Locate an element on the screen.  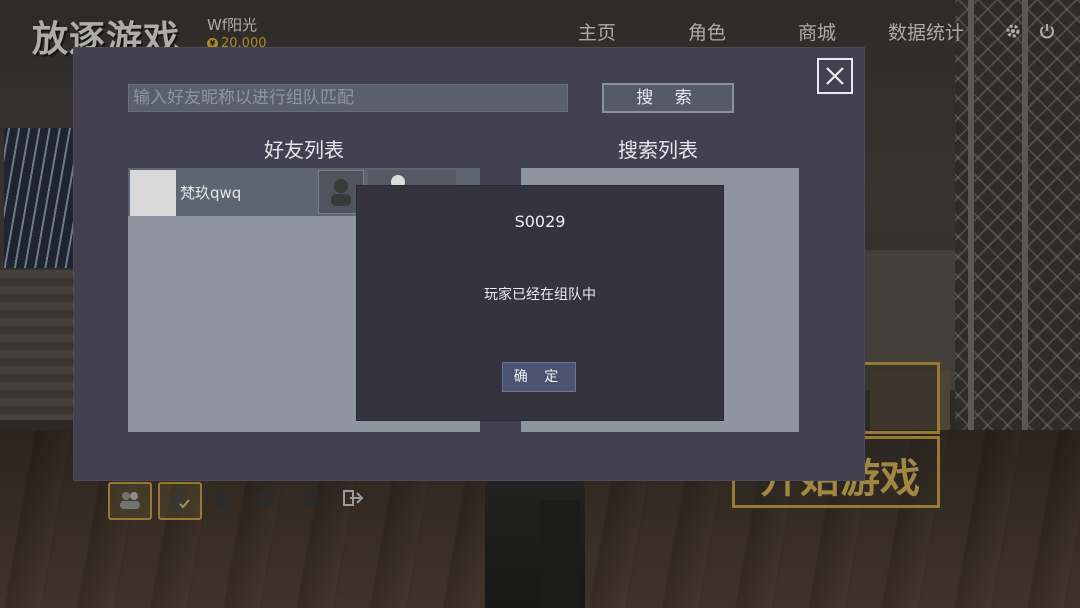
friend-name: 梵玖qwq is located at coordinates (211, 193).